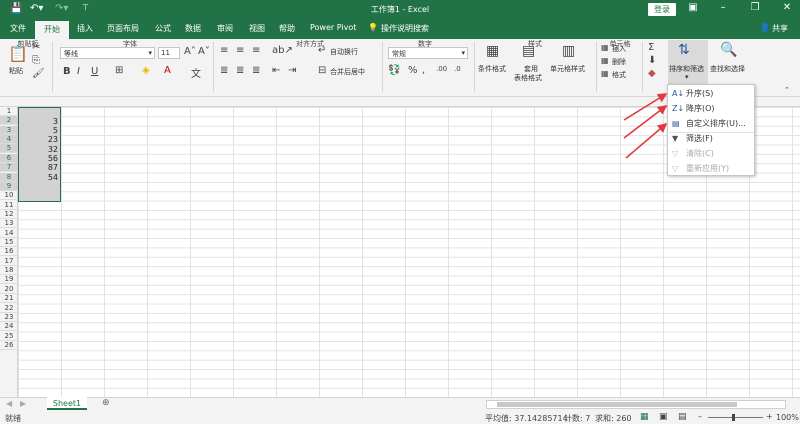 The height and width of the screenshot is (424, 800). Describe the element at coordinates (9, 252) in the screenshot. I see `row-header: 16` at that location.